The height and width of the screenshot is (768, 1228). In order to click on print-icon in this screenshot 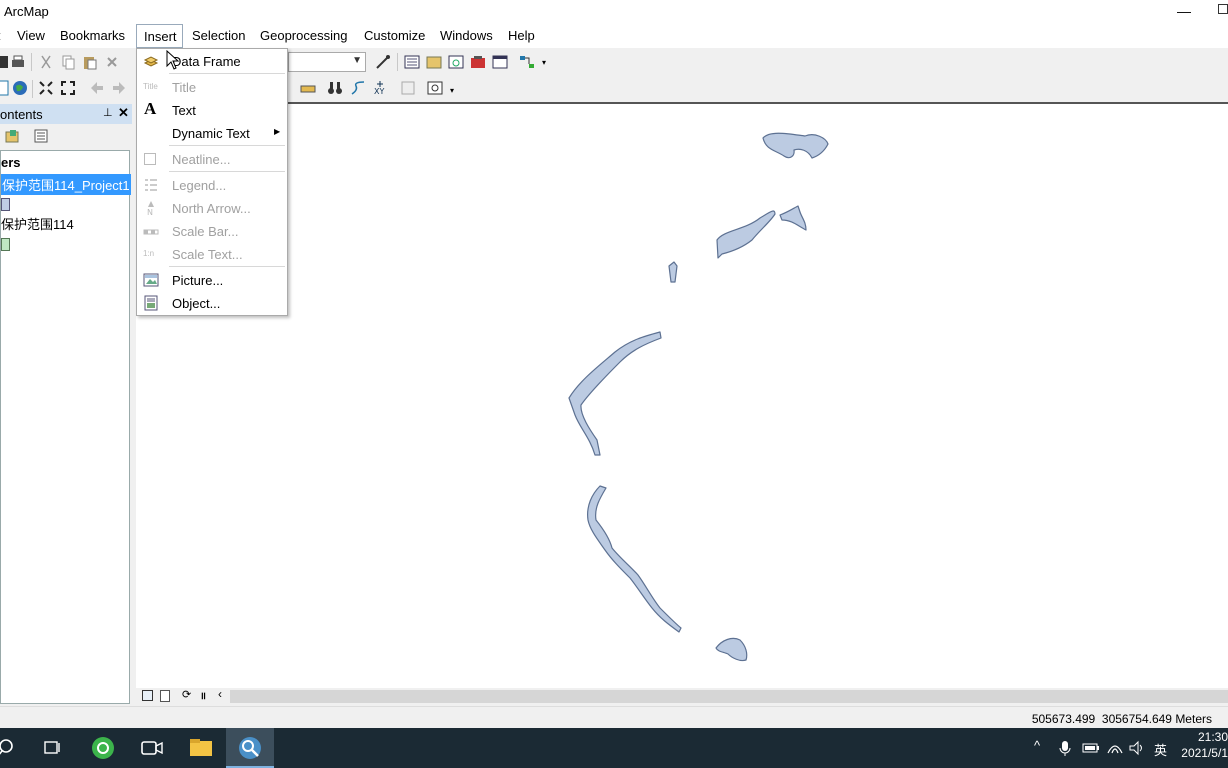, I will do `click(18, 62)`.